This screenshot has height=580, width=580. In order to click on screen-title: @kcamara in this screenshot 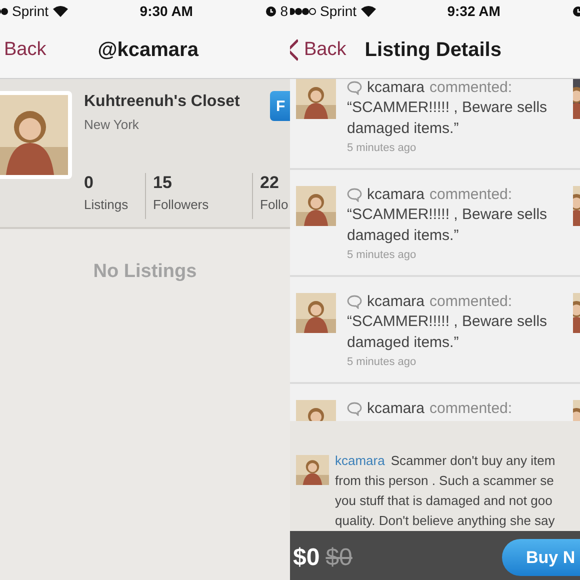, I will do `click(148, 50)`.